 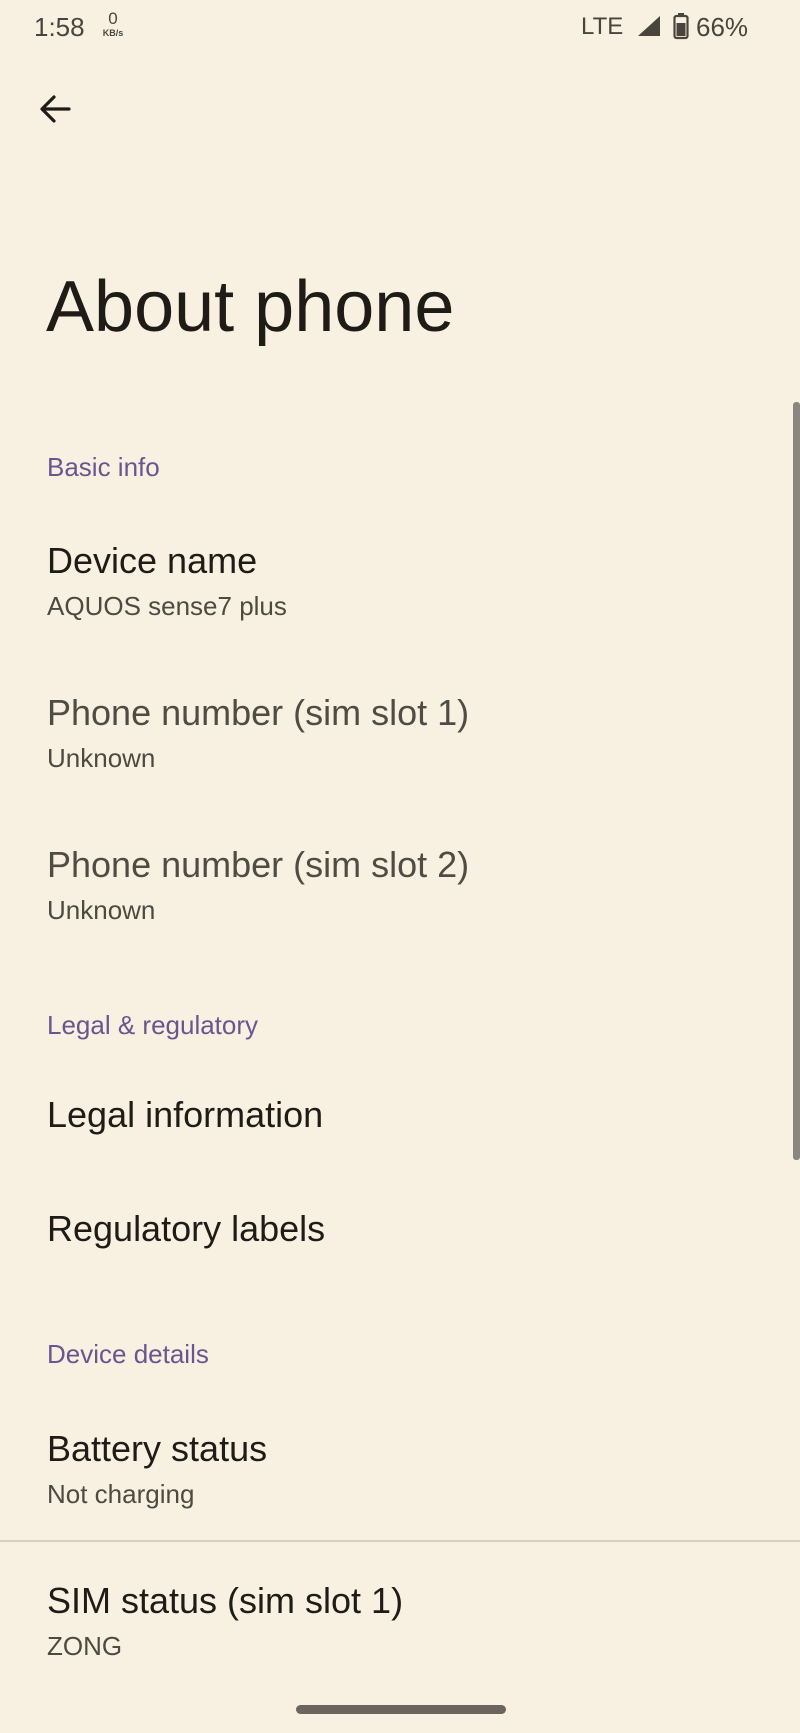 I want to click on network-type: LTE, so click(x=602, y=26).